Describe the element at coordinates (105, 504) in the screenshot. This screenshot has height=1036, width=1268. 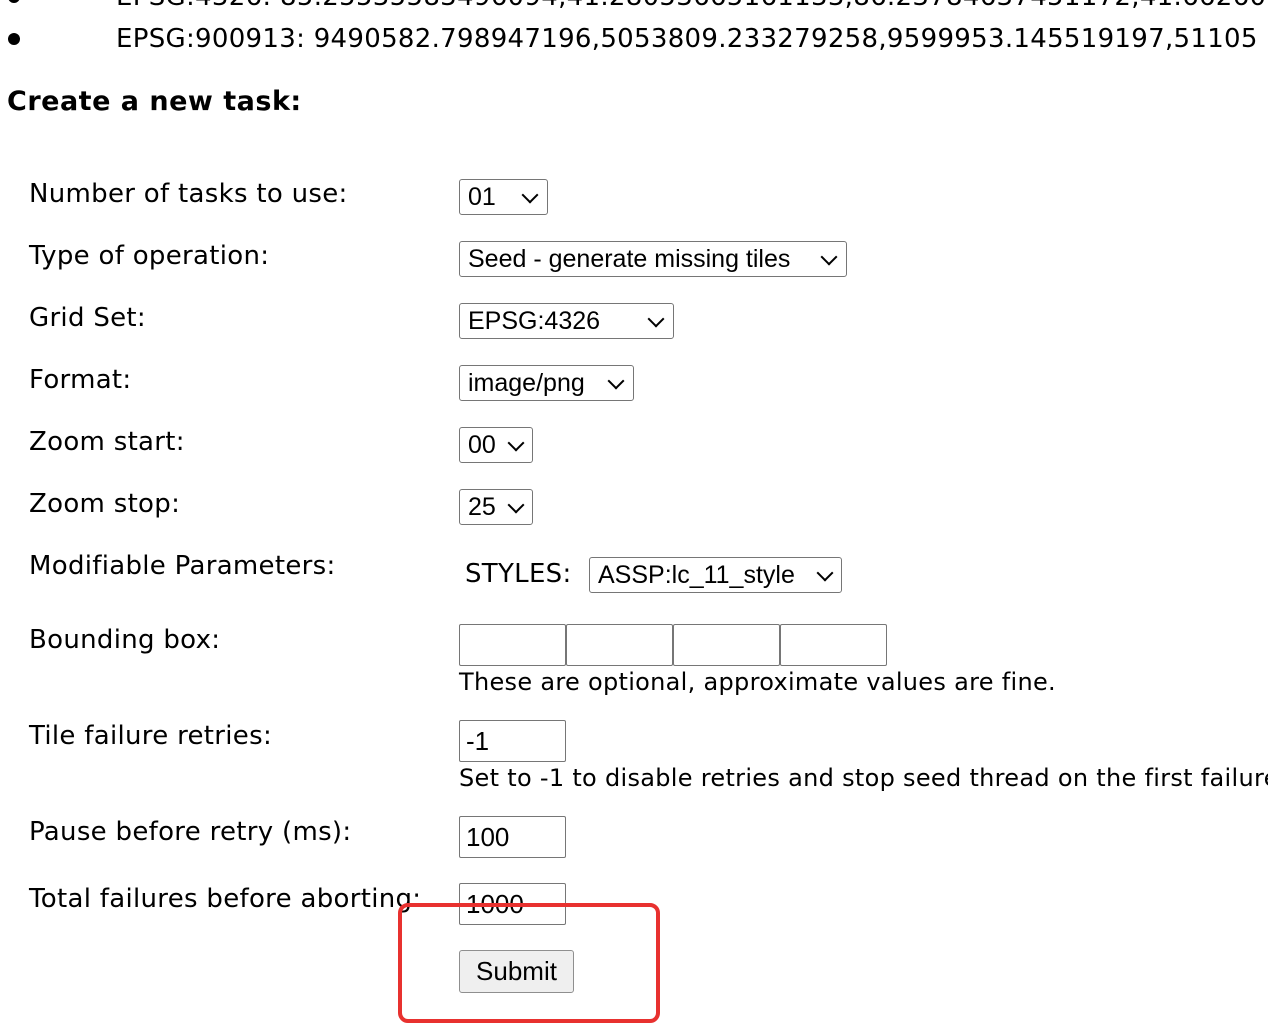
I see `zoom-stop-label: Zoom stop:` at that location.